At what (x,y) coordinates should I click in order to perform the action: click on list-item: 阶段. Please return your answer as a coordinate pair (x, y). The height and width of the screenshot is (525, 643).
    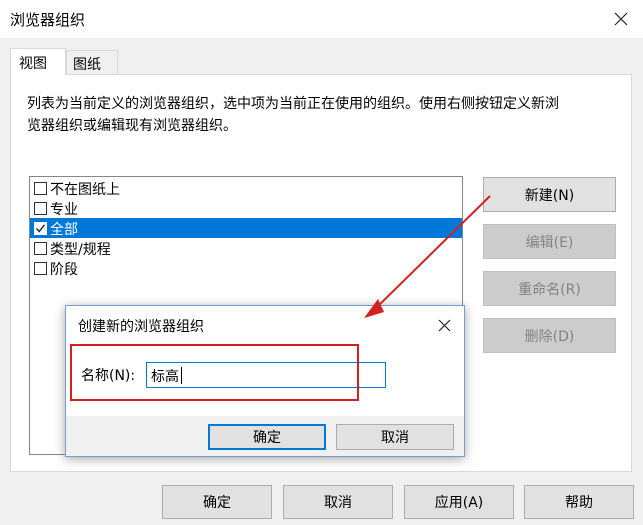
    Looking at the image, I should click on (246, 268).